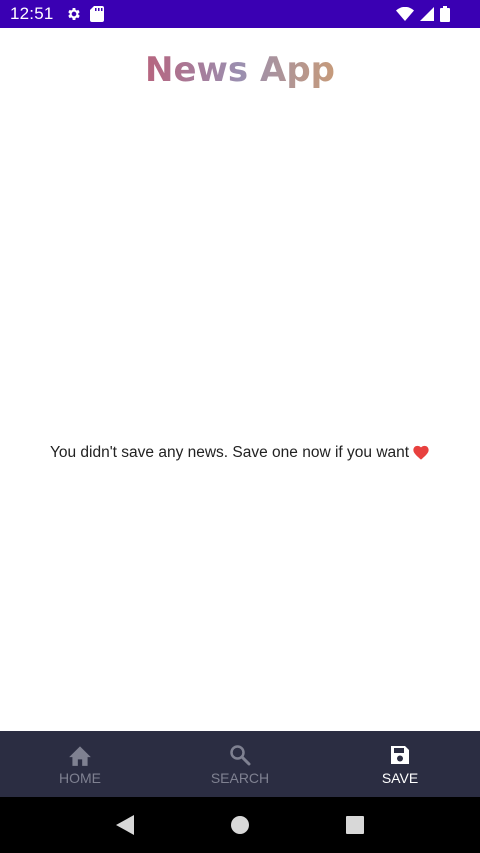  I want to click on status-bar: 12:51, so click(240, 14).